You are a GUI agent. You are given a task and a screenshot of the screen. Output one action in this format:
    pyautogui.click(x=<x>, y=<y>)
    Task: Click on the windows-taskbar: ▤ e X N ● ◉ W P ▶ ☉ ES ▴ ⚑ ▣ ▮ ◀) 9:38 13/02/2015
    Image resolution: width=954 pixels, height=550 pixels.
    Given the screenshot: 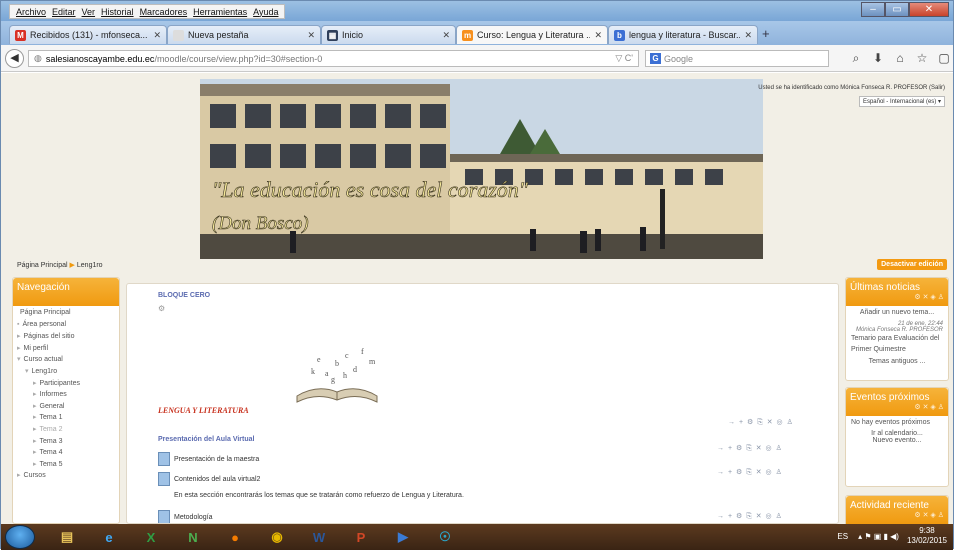 What is the action you would take?
    pyautogui.click(x=477, y=537)
    